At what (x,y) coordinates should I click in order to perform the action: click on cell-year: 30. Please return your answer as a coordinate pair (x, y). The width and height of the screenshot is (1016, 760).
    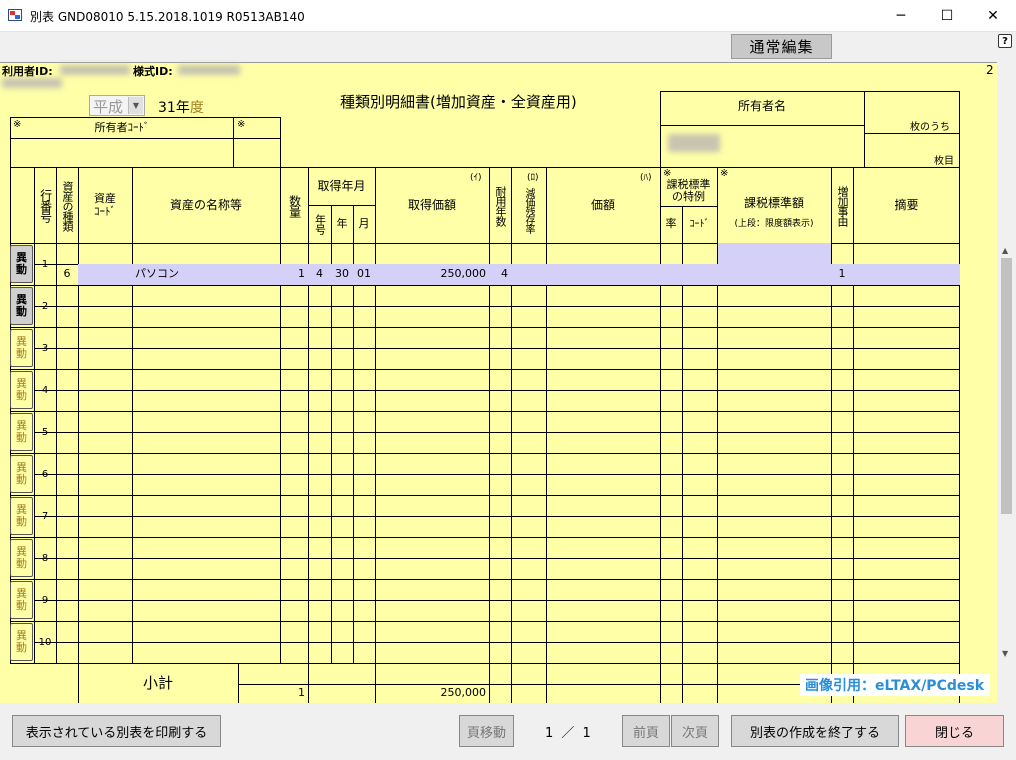
    Looking at the image, I should click on (342, 274).